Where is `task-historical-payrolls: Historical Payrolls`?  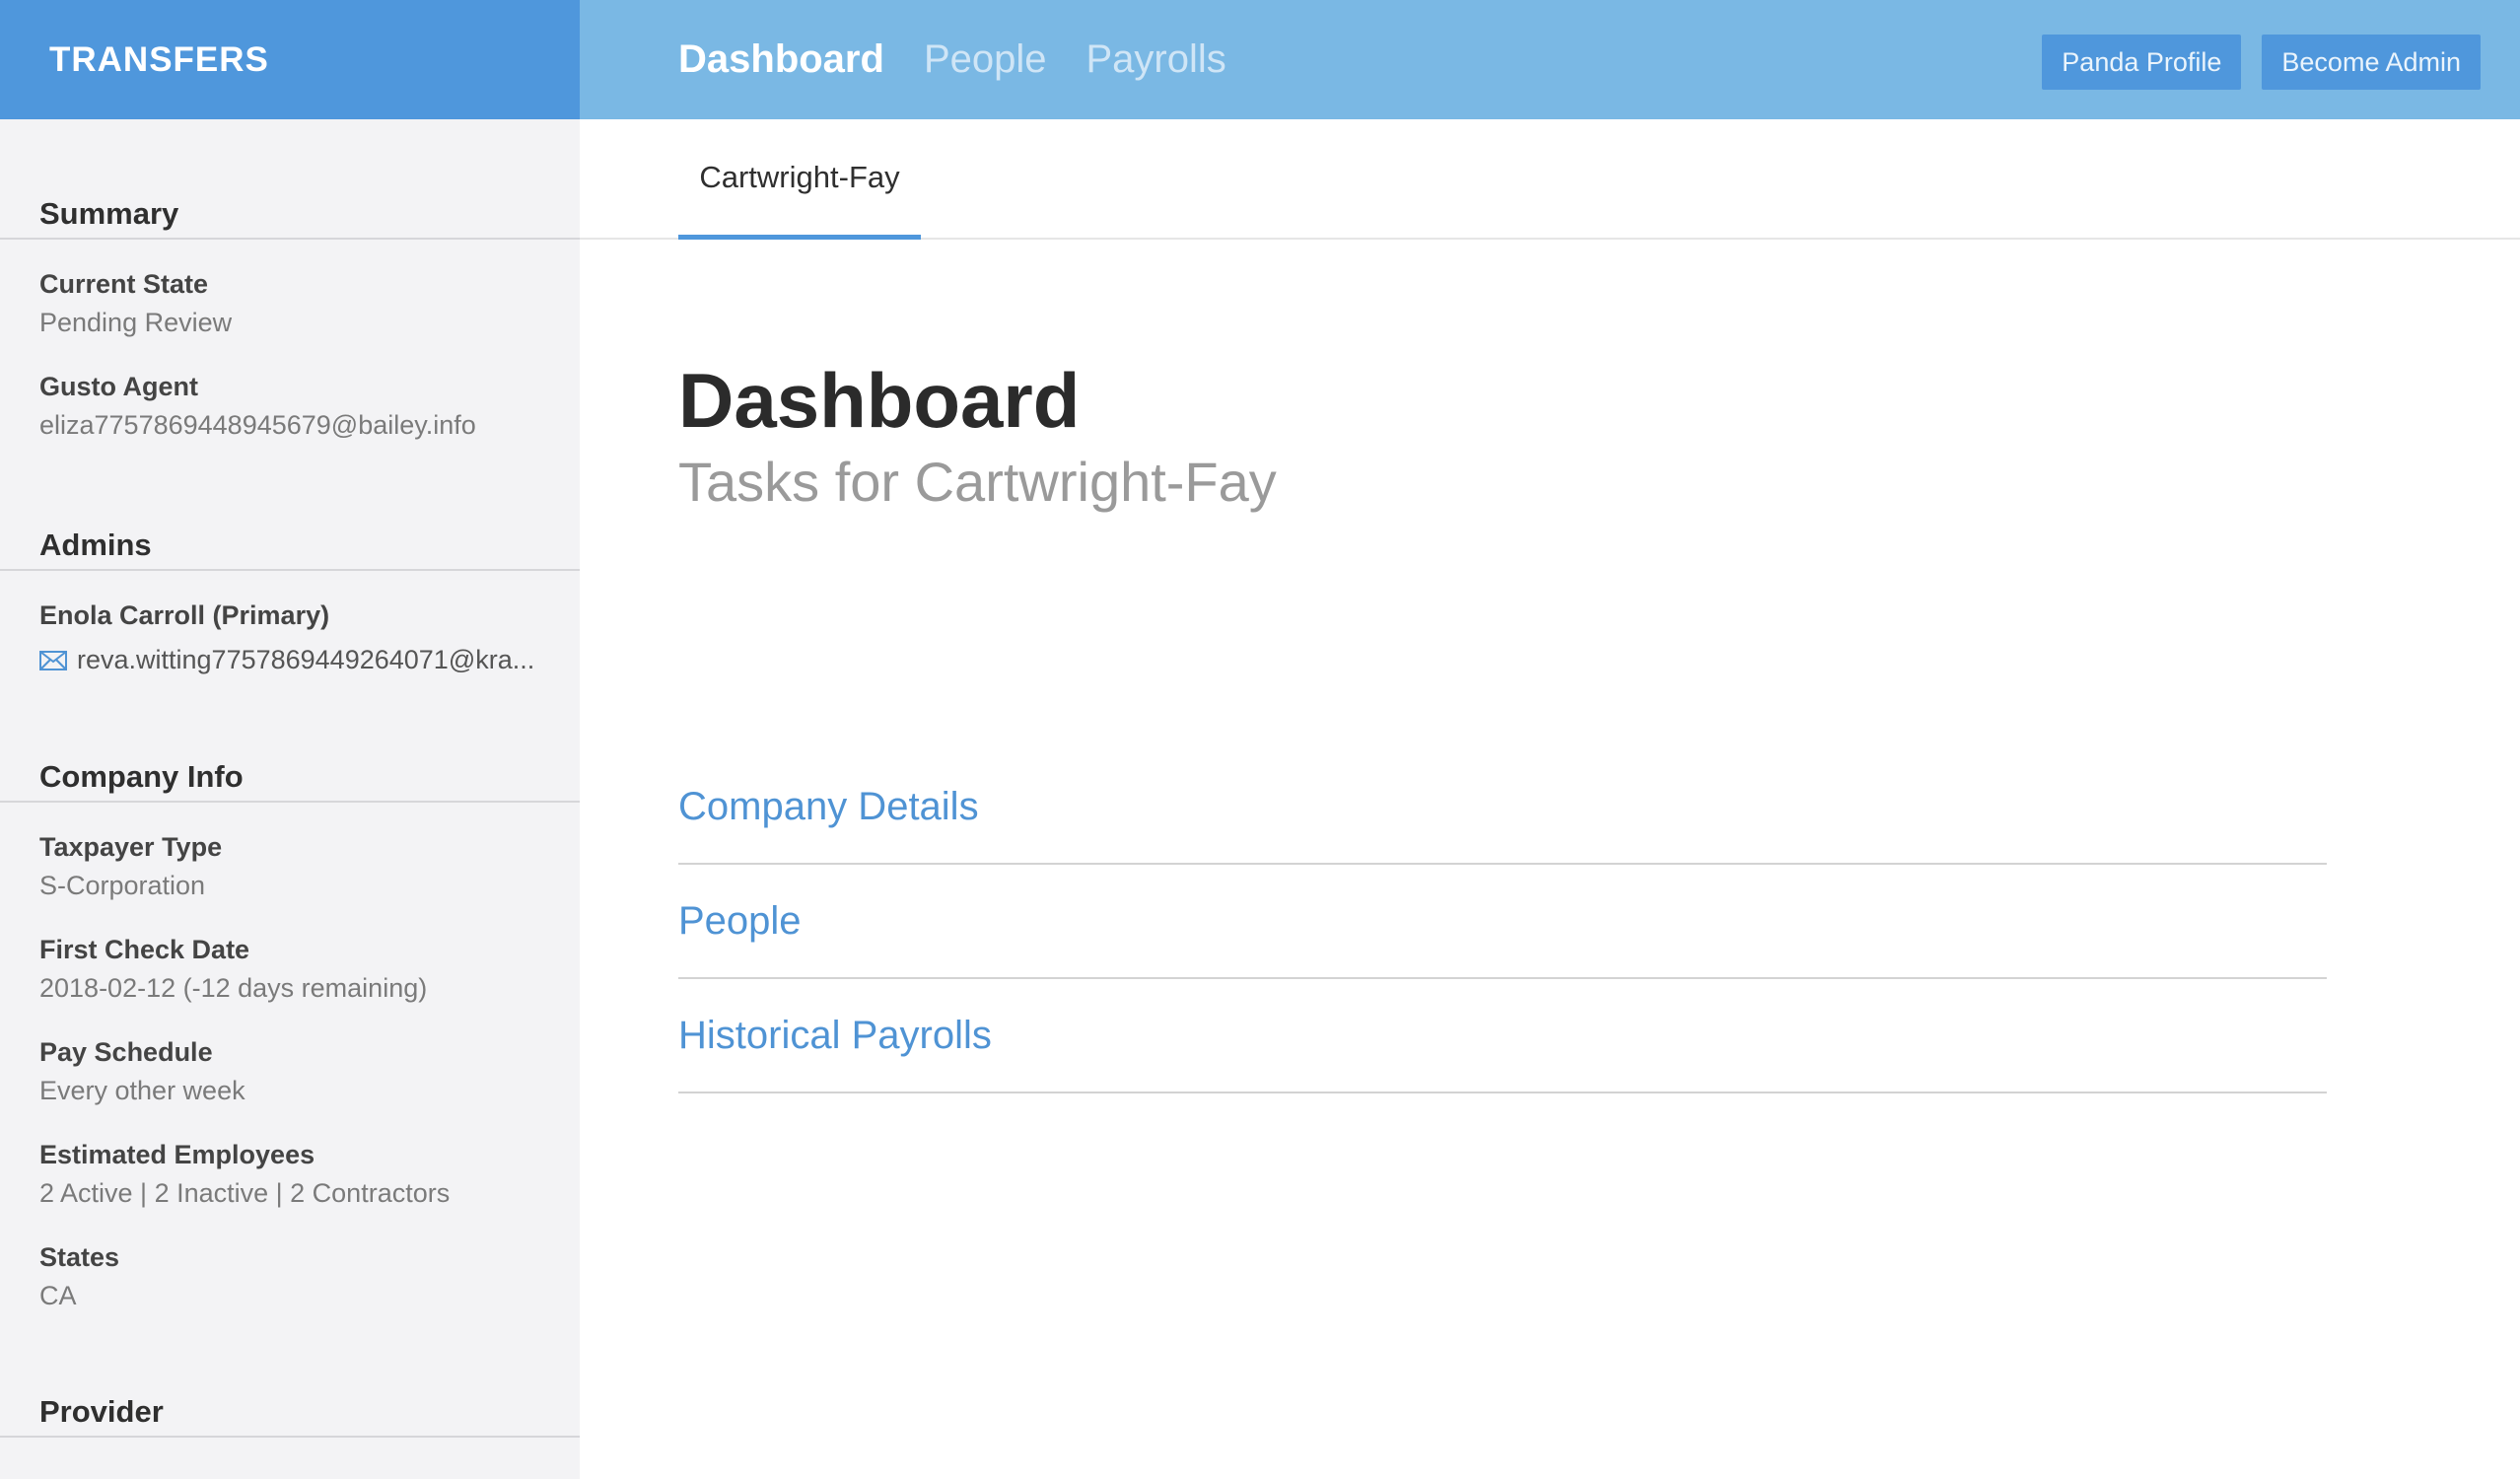 task-historical-payrolls: Historical Payrolls is located at coordinates (1502, 1036).